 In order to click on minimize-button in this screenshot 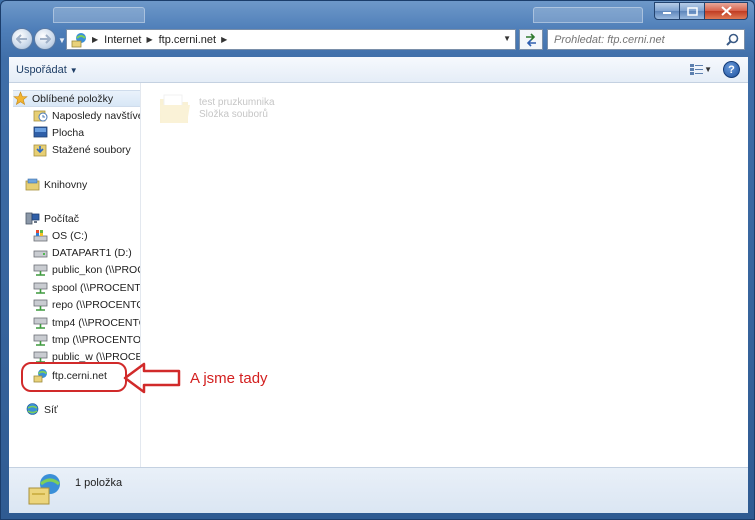, I will do `click(667, 11)`.